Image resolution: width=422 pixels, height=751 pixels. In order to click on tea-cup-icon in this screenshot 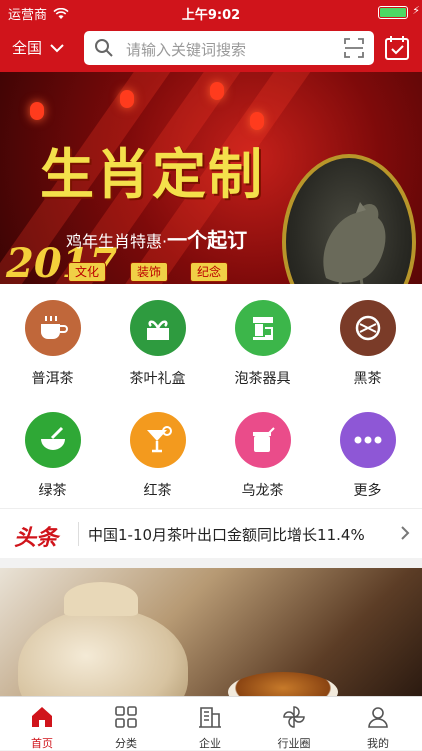, I will do `click(53, 328)`.